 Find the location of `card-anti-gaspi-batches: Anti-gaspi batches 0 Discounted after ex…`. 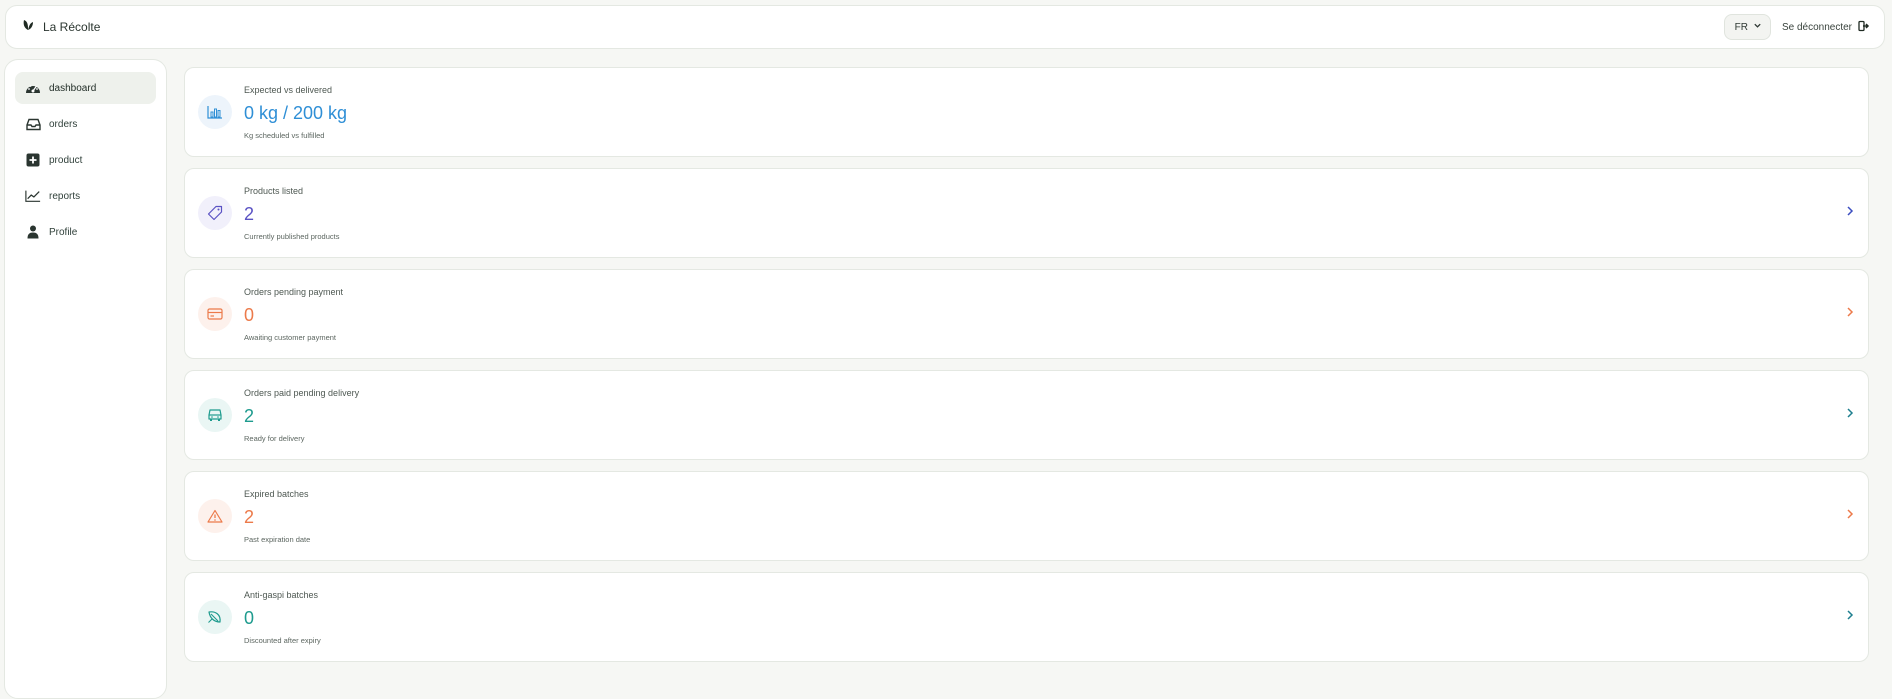

card-anti-gaspi-batches: Anti-gaspi batches 0 Discounted after ex… is located at coordinates (1026, 617).